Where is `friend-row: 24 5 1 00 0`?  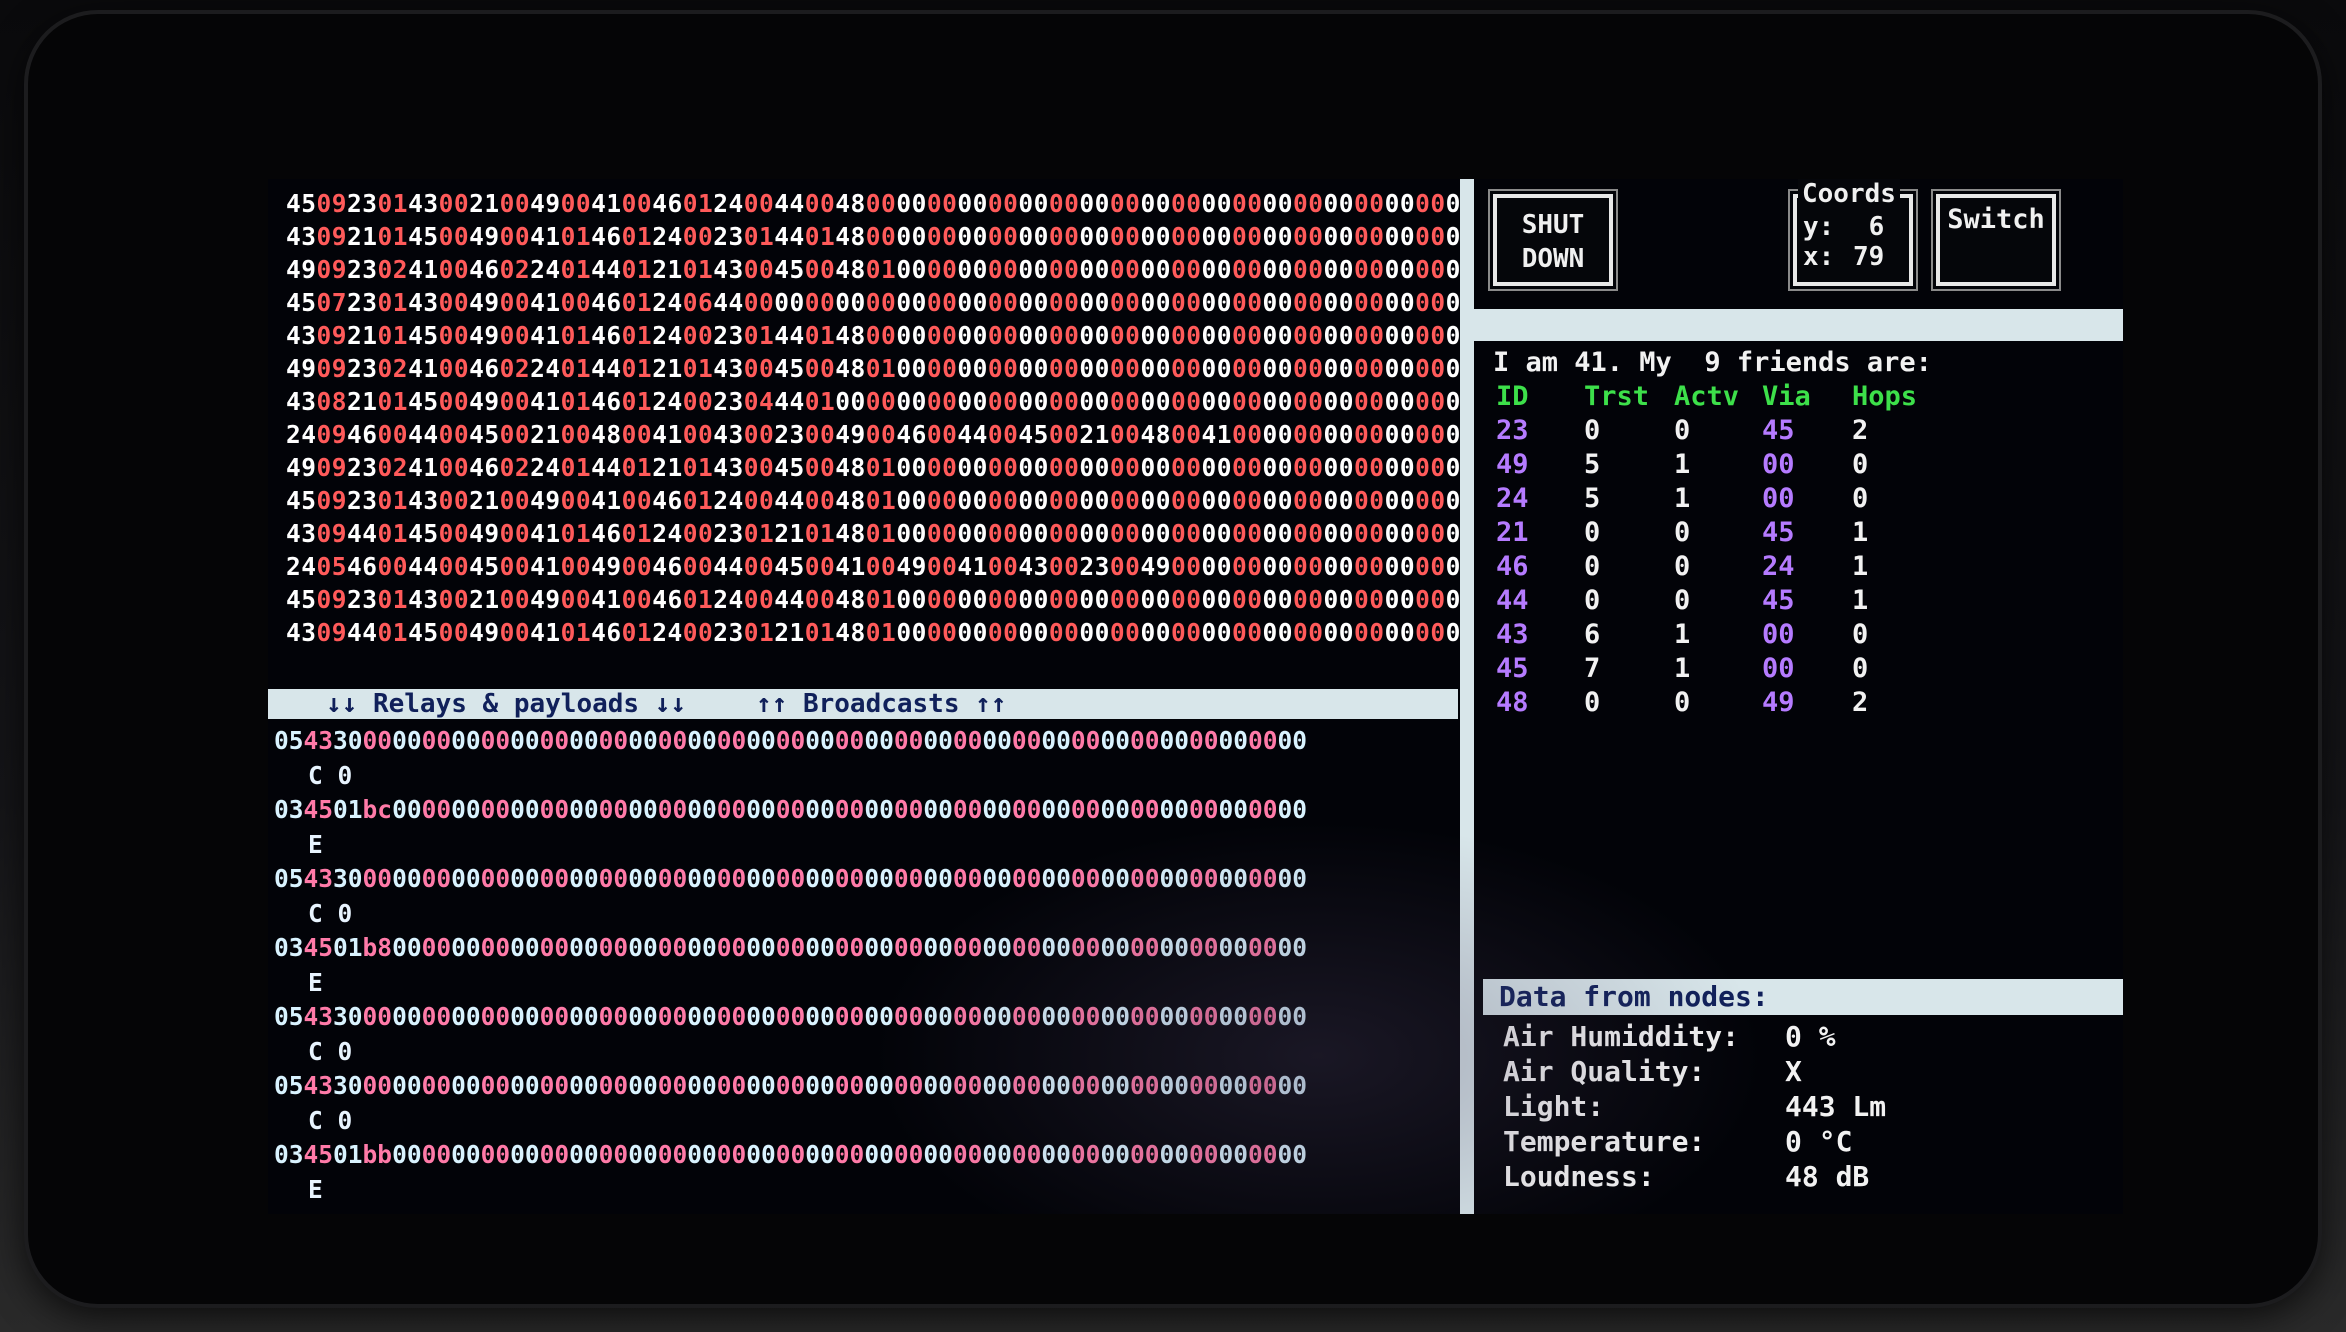 friend-row: 24 5 1 00 0 is located at coordinates (1714, 498).